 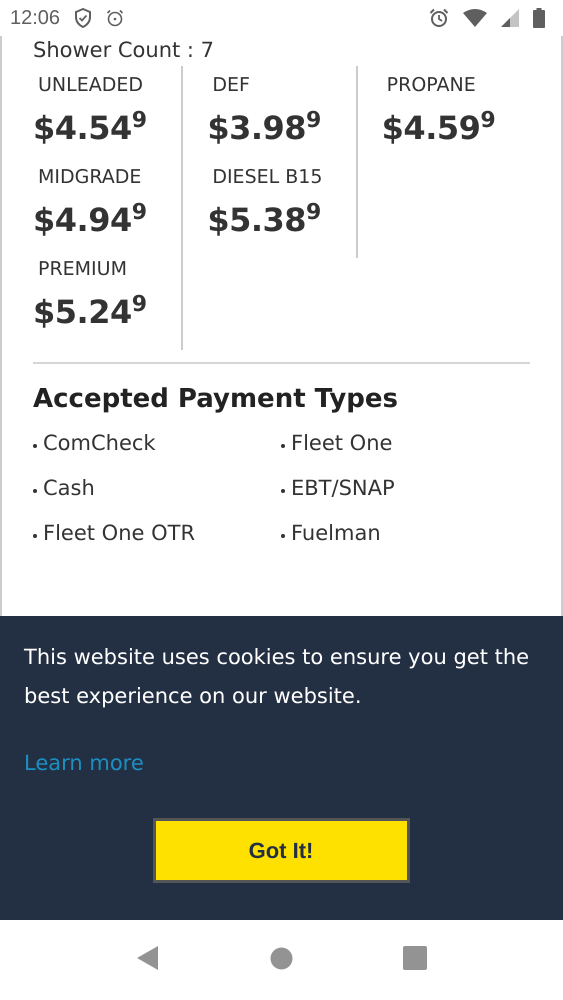 What do you see at coordinates (148, 958) in the screenshot?
I see `back-icon` at bounding box center [148, 958].